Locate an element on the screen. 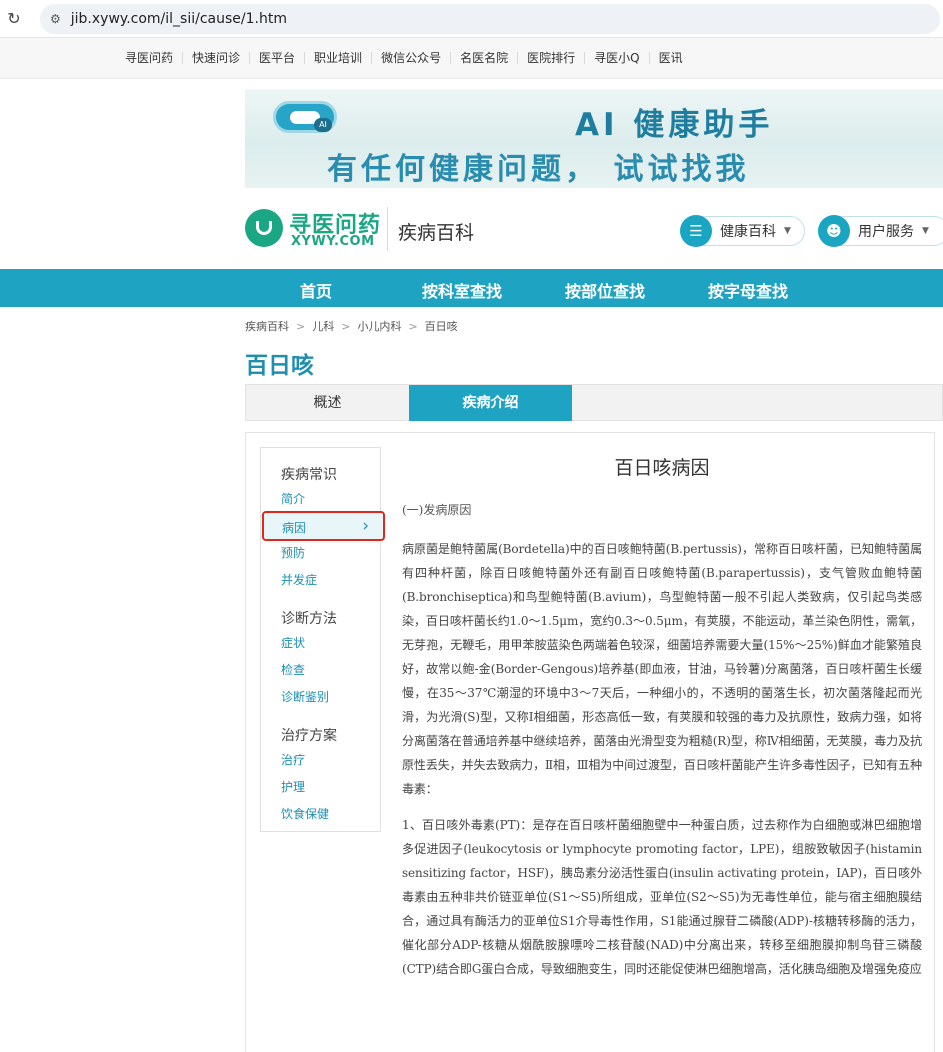 The image size is (943, 1052). nav-by-letter: 按字母查找 is located at coordinates (748, 290).